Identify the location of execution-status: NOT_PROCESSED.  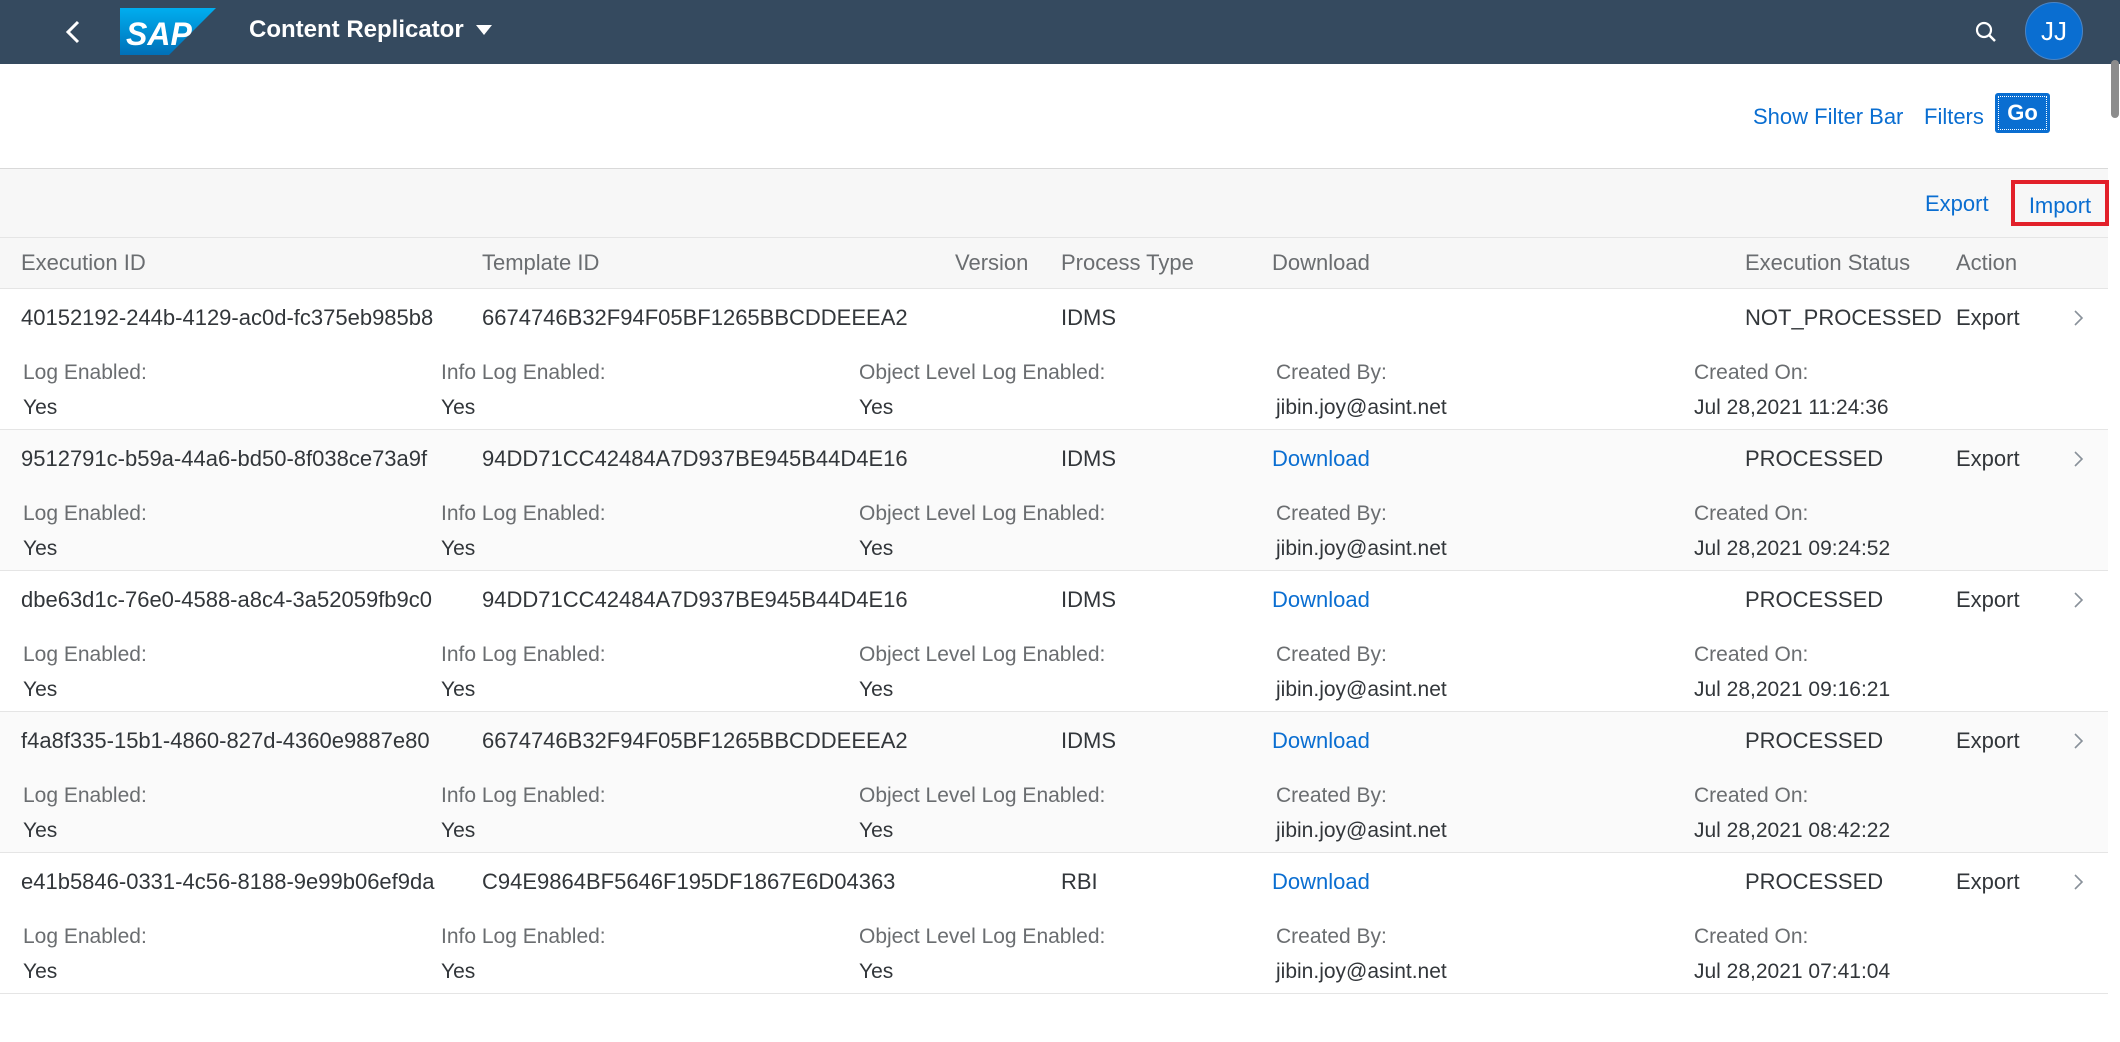
(1843, 317).